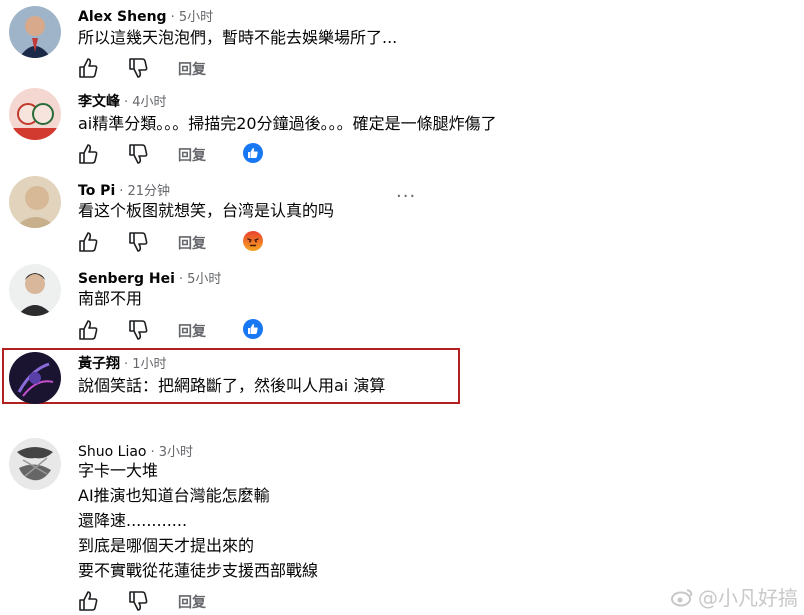 Image resolution: width=804 pixels, height=615 pixels. Describe the element at coordinates (206, 210) in the screenshot. I see `comment-text: 看这个板图就想笑，台湾是认真的吗` at that location.